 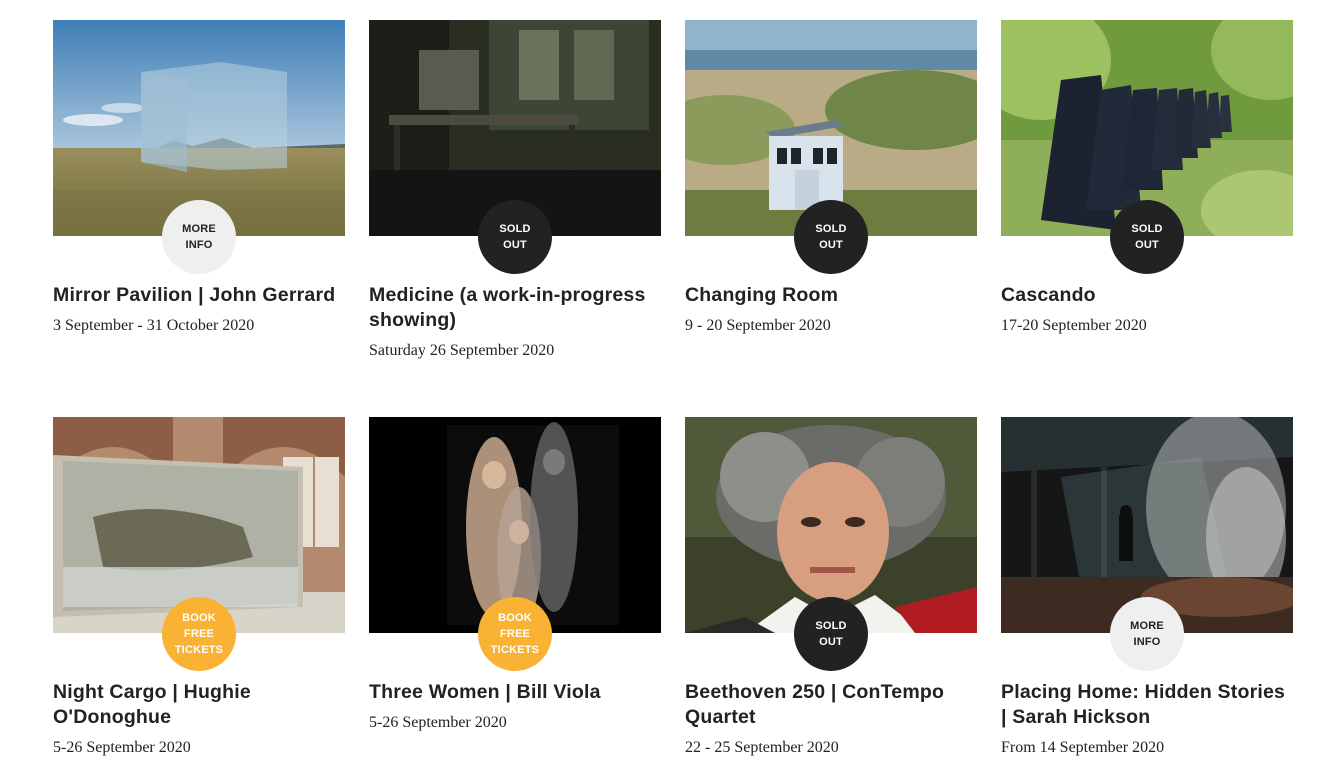 I want to click on event-date: 17-20 September 2020, so click(x=1074, y=325).